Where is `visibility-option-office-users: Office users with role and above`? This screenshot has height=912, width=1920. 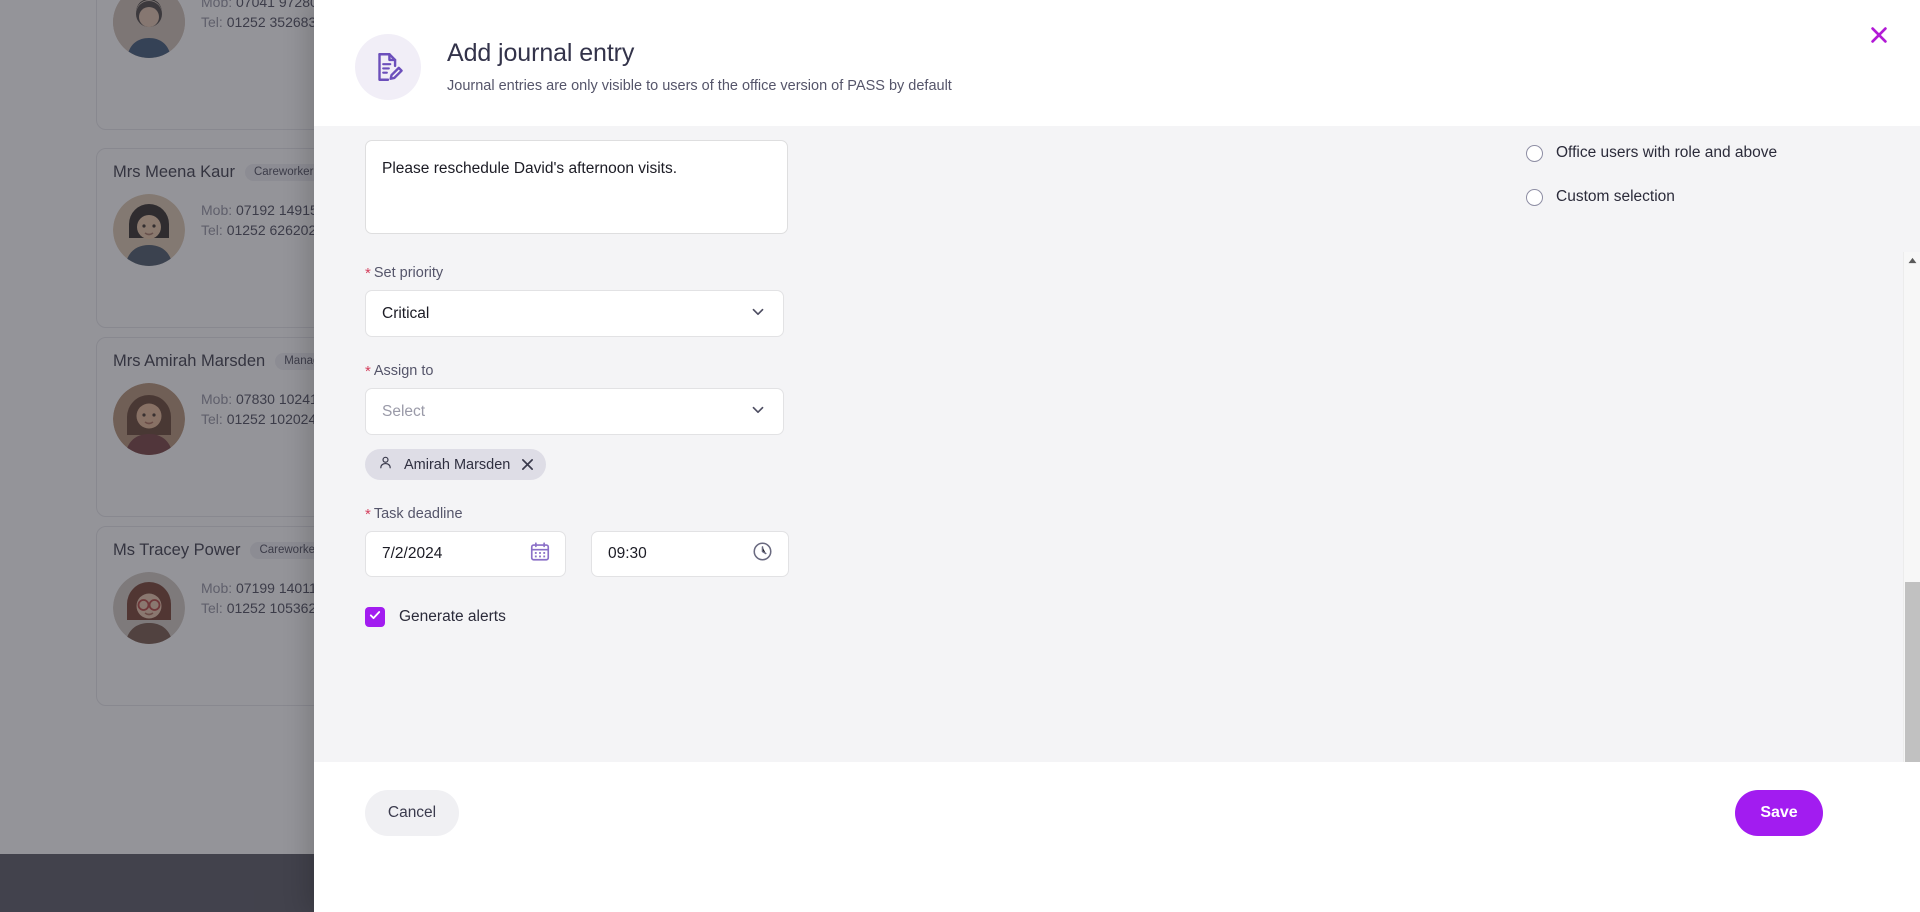
visibility-option-office-users: Office users with role and above is located at coordinates (1714, 153).